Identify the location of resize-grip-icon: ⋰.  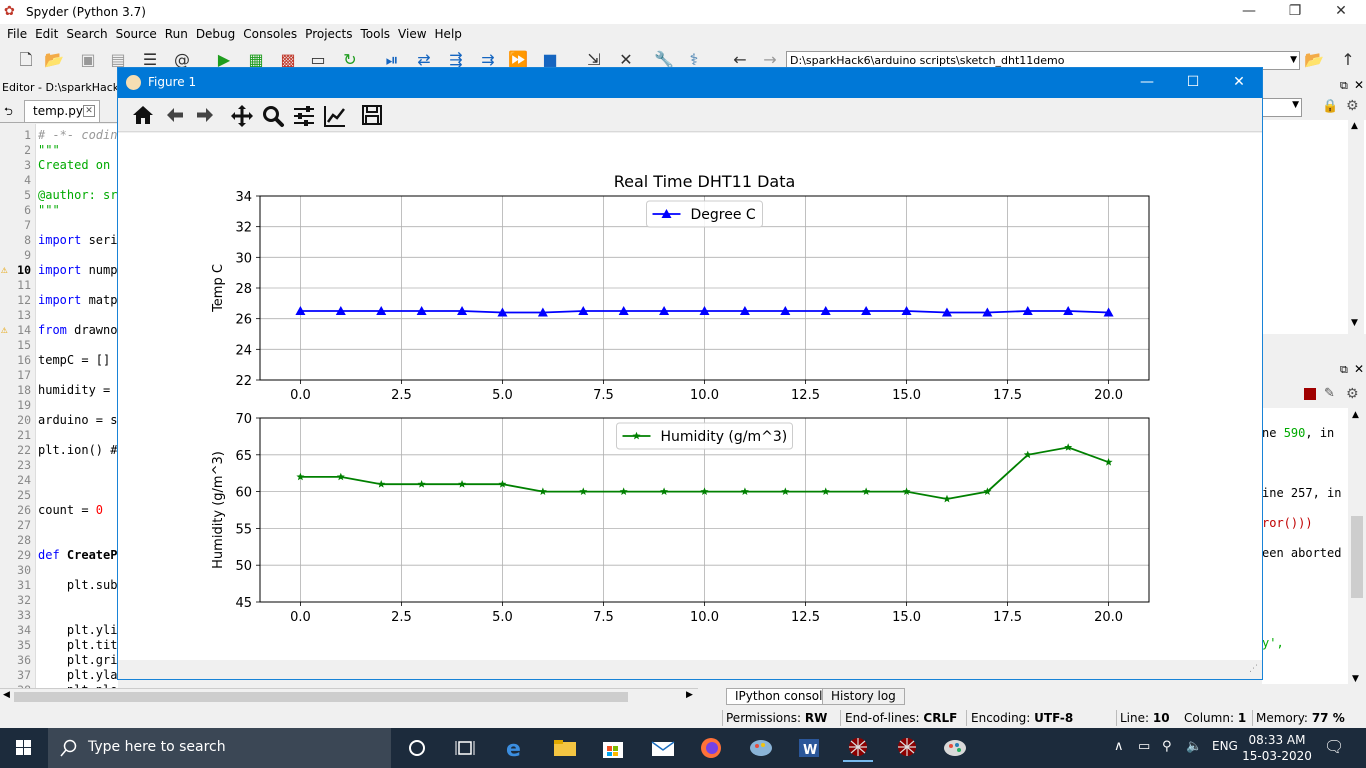
(1253, 669).